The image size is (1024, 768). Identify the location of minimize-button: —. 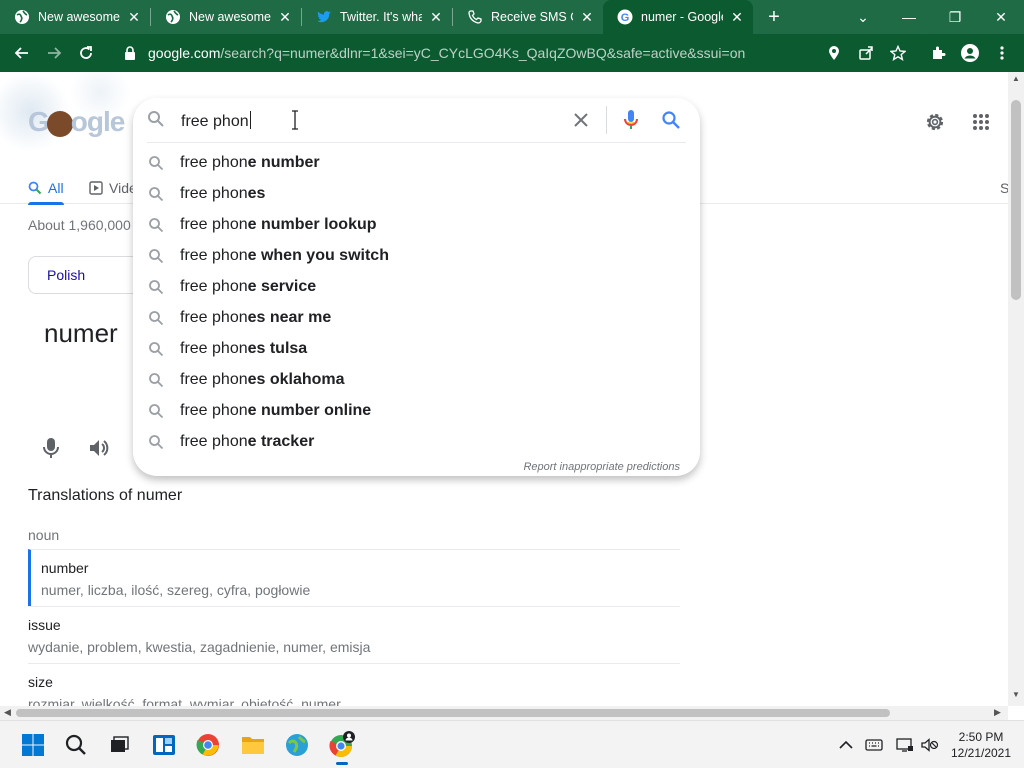
(909, 17).